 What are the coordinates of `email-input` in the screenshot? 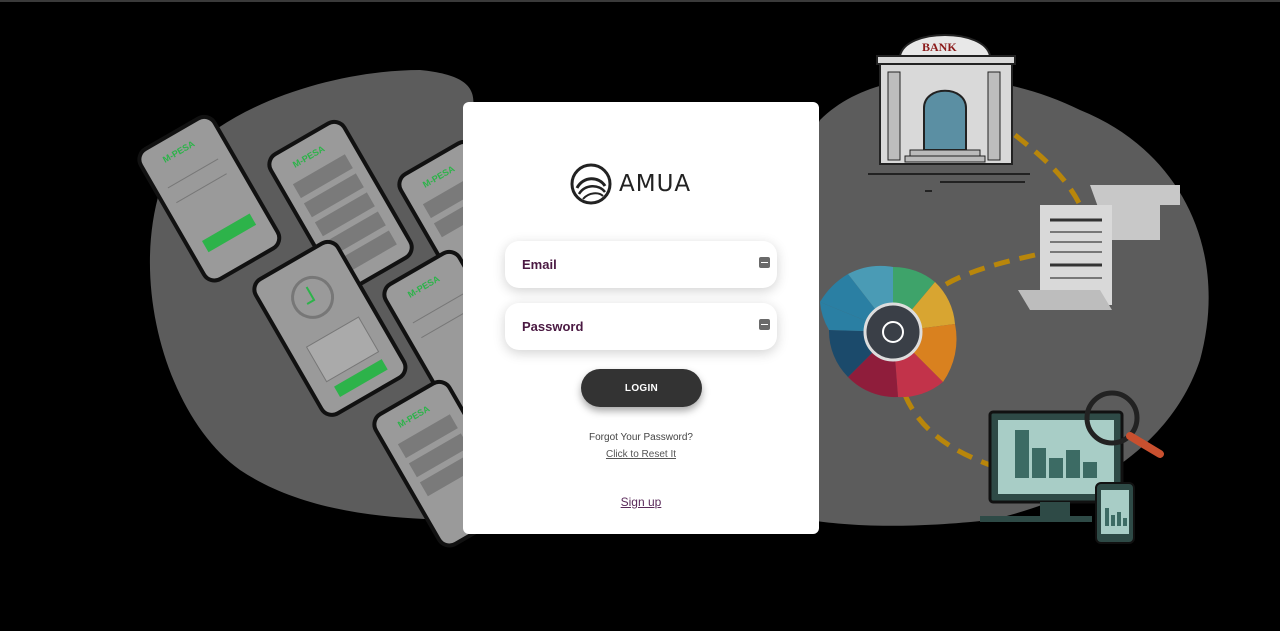 It's located at (641, 264).